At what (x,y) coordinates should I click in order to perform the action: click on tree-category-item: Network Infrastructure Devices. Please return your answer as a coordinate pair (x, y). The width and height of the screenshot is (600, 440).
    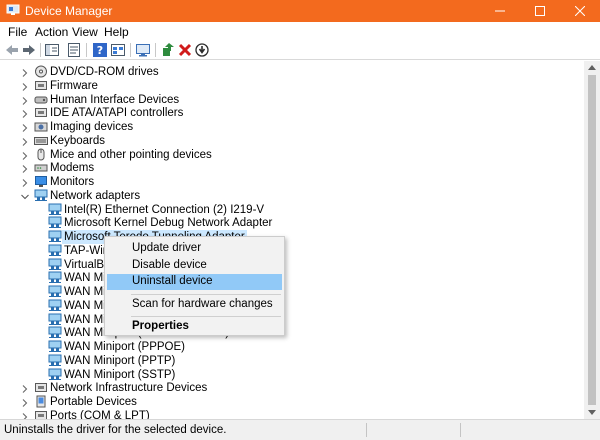
    Looking at the image, I should click on (292, 388).